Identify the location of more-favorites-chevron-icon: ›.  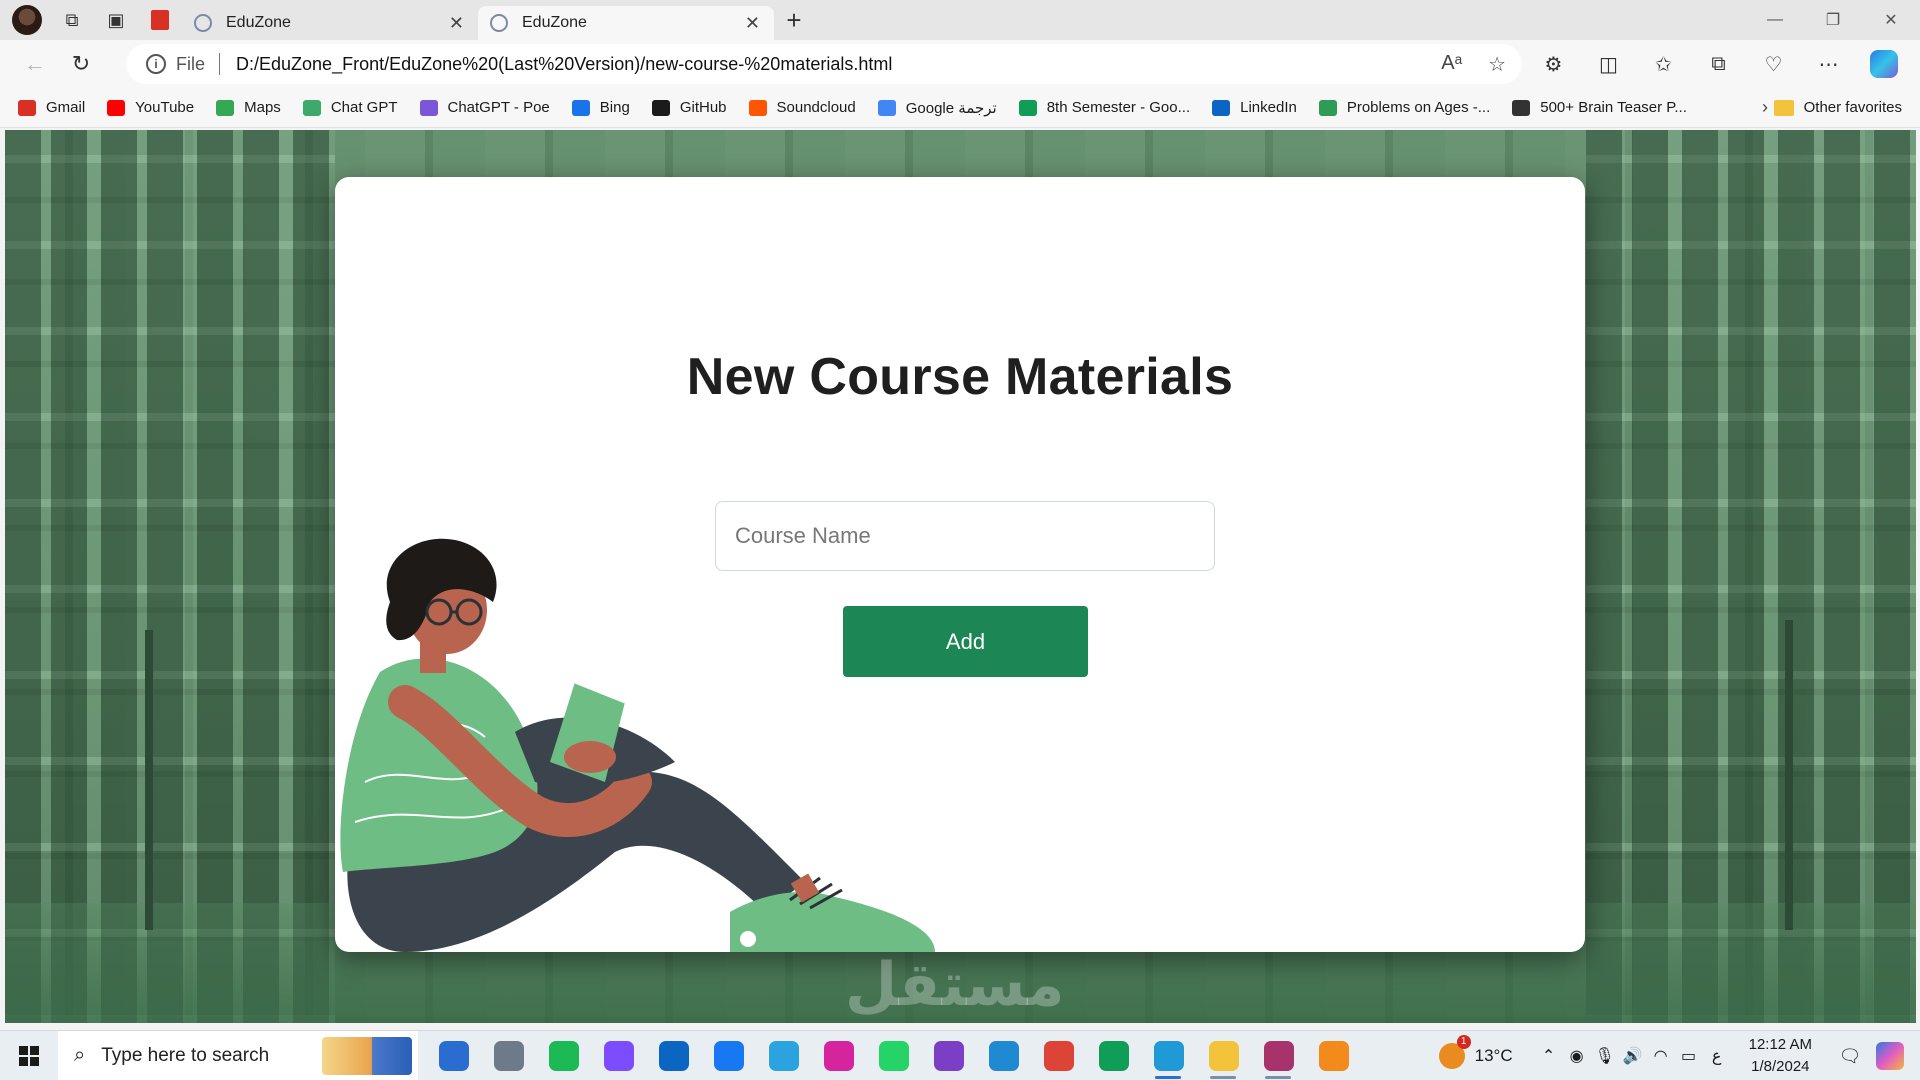
(1765, 107).